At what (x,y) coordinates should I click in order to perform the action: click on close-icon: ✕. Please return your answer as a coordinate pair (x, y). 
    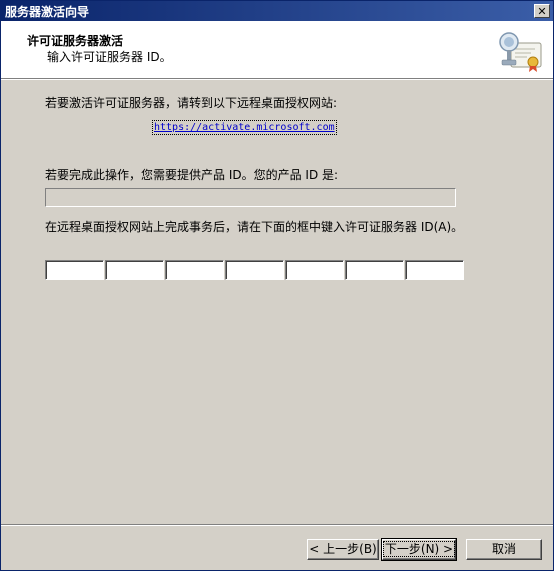
    Looking at the image, I should click on (542, 11).